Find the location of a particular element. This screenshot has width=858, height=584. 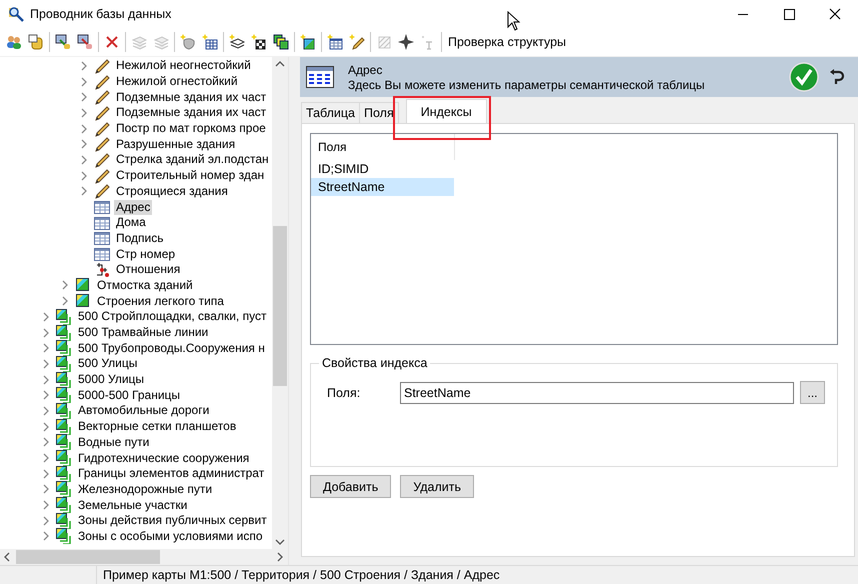

add-button: Добавить is located at coordinates (351, 486).